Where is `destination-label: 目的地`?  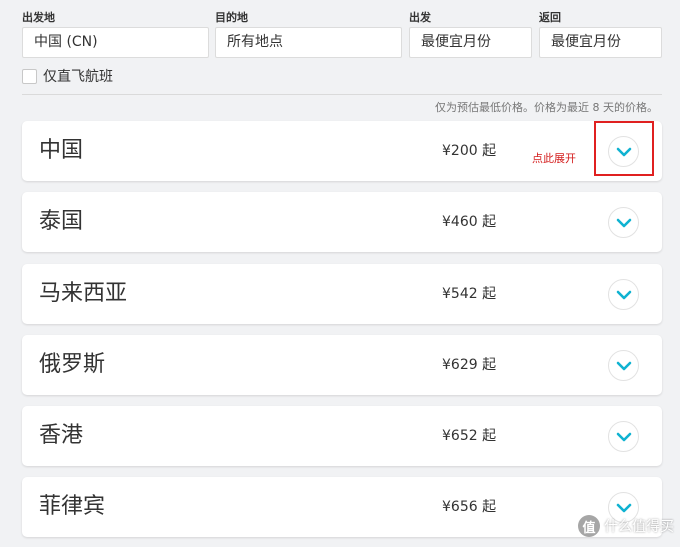 destination-label: 目的地 is located at coordinates (231, 17).